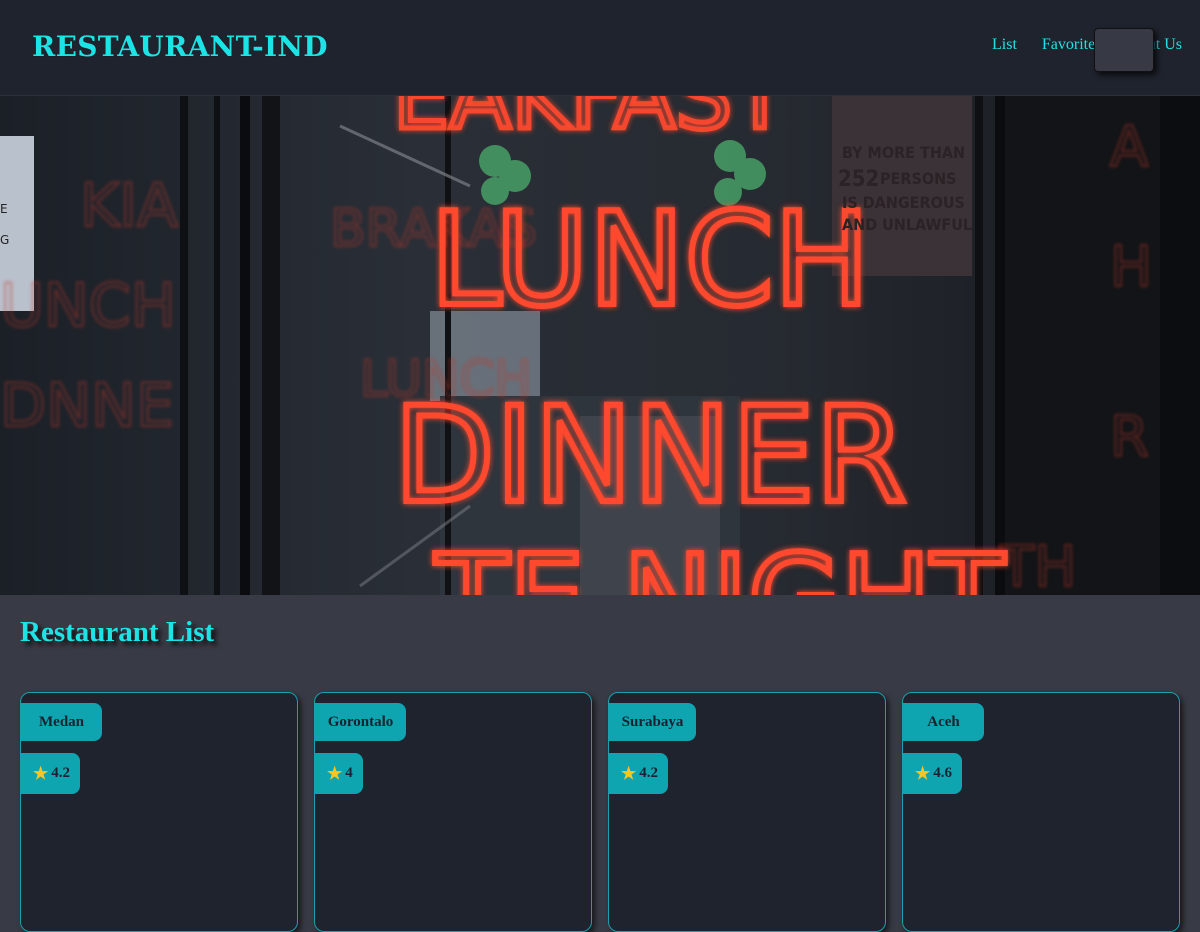  What do you see at coordinates (591, 123) in the screenshot?
I see `svg-text: EAKFAST` at bounding box center [591, 123].